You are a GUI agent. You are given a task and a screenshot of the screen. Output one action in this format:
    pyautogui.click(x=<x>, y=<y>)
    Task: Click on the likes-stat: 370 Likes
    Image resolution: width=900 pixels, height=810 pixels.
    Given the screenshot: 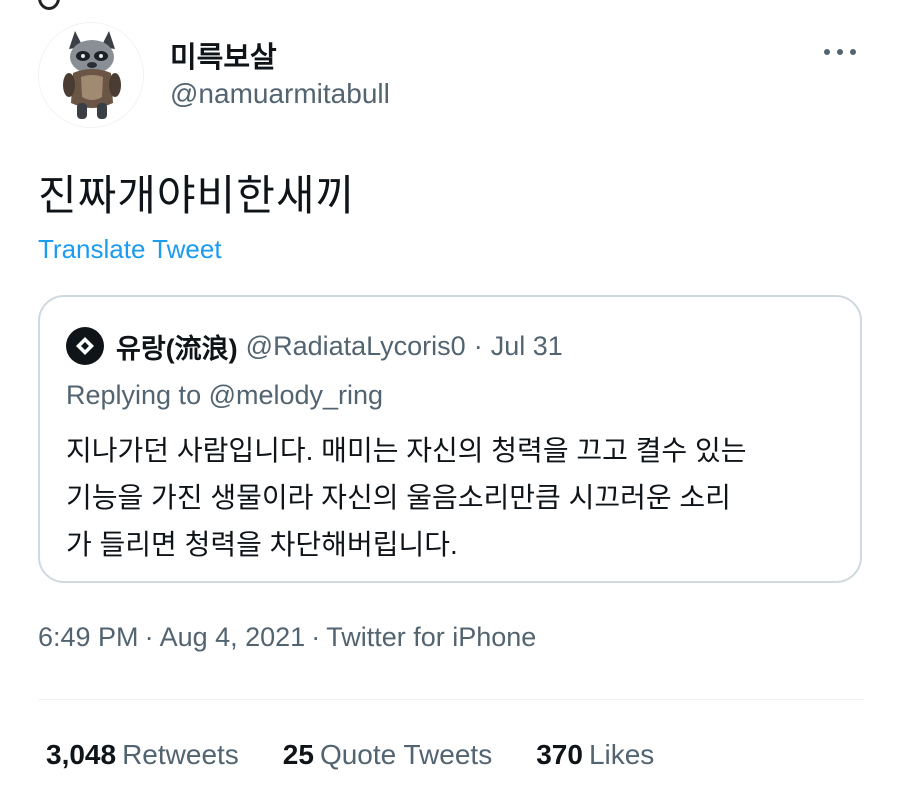 What is the action you would take?
    pyautogui.click(x=595, y=755)
    